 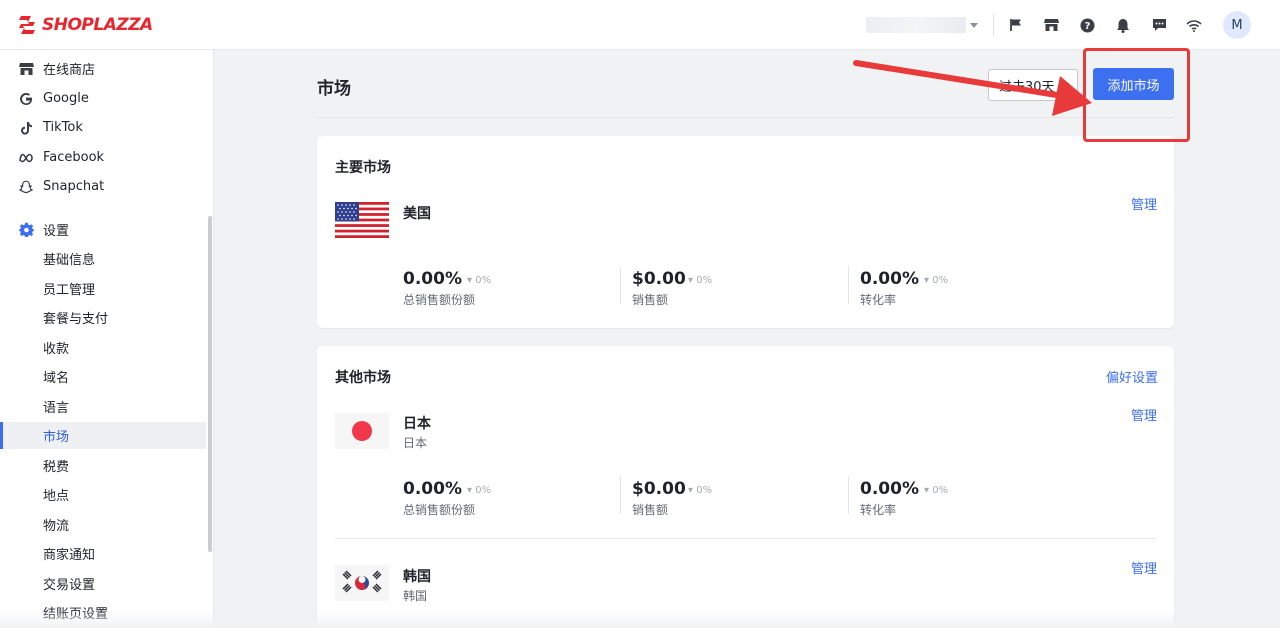 I want to click on date-range-value: 过去30天, so click(x=1027, y=87).